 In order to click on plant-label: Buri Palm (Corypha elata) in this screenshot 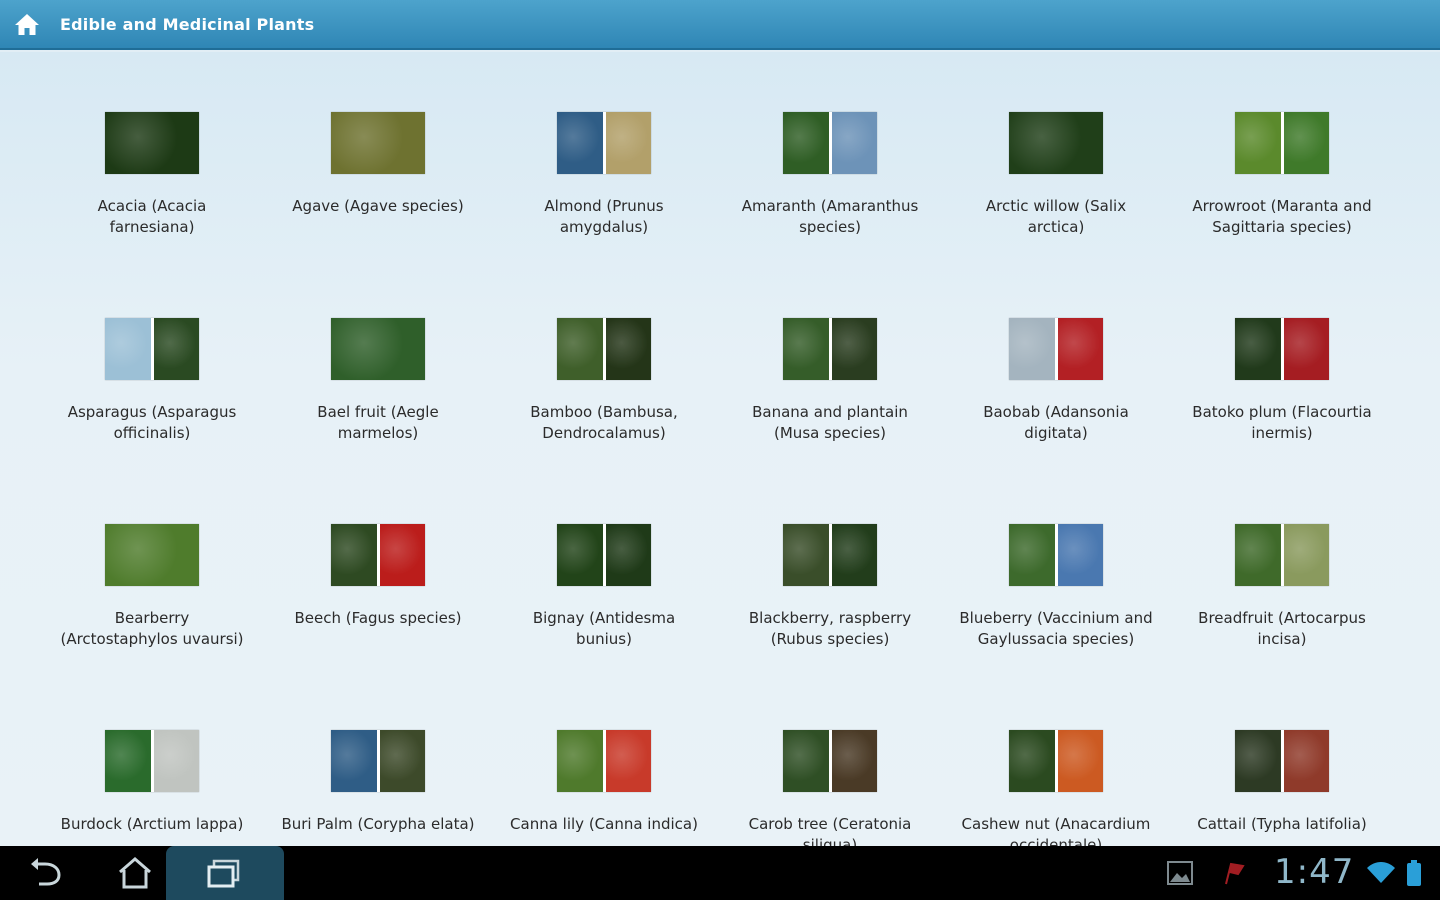, I will do `click(378, 824)`.